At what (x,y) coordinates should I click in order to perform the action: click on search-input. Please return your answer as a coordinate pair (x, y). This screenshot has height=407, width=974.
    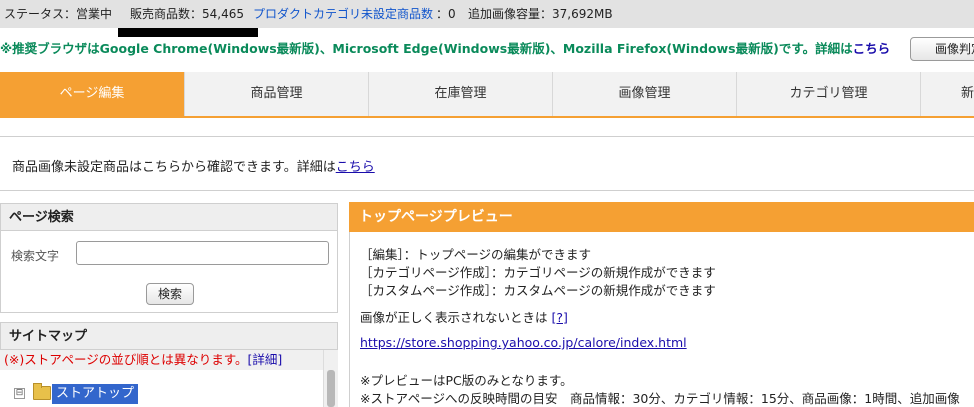
    Looking at the image, I should click on (202, 253).